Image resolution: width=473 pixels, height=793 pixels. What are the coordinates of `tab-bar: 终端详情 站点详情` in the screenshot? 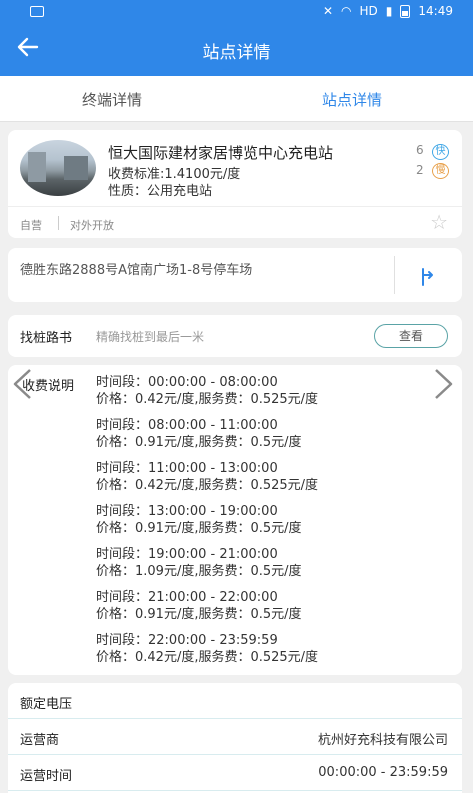 It's located at (236, 99).